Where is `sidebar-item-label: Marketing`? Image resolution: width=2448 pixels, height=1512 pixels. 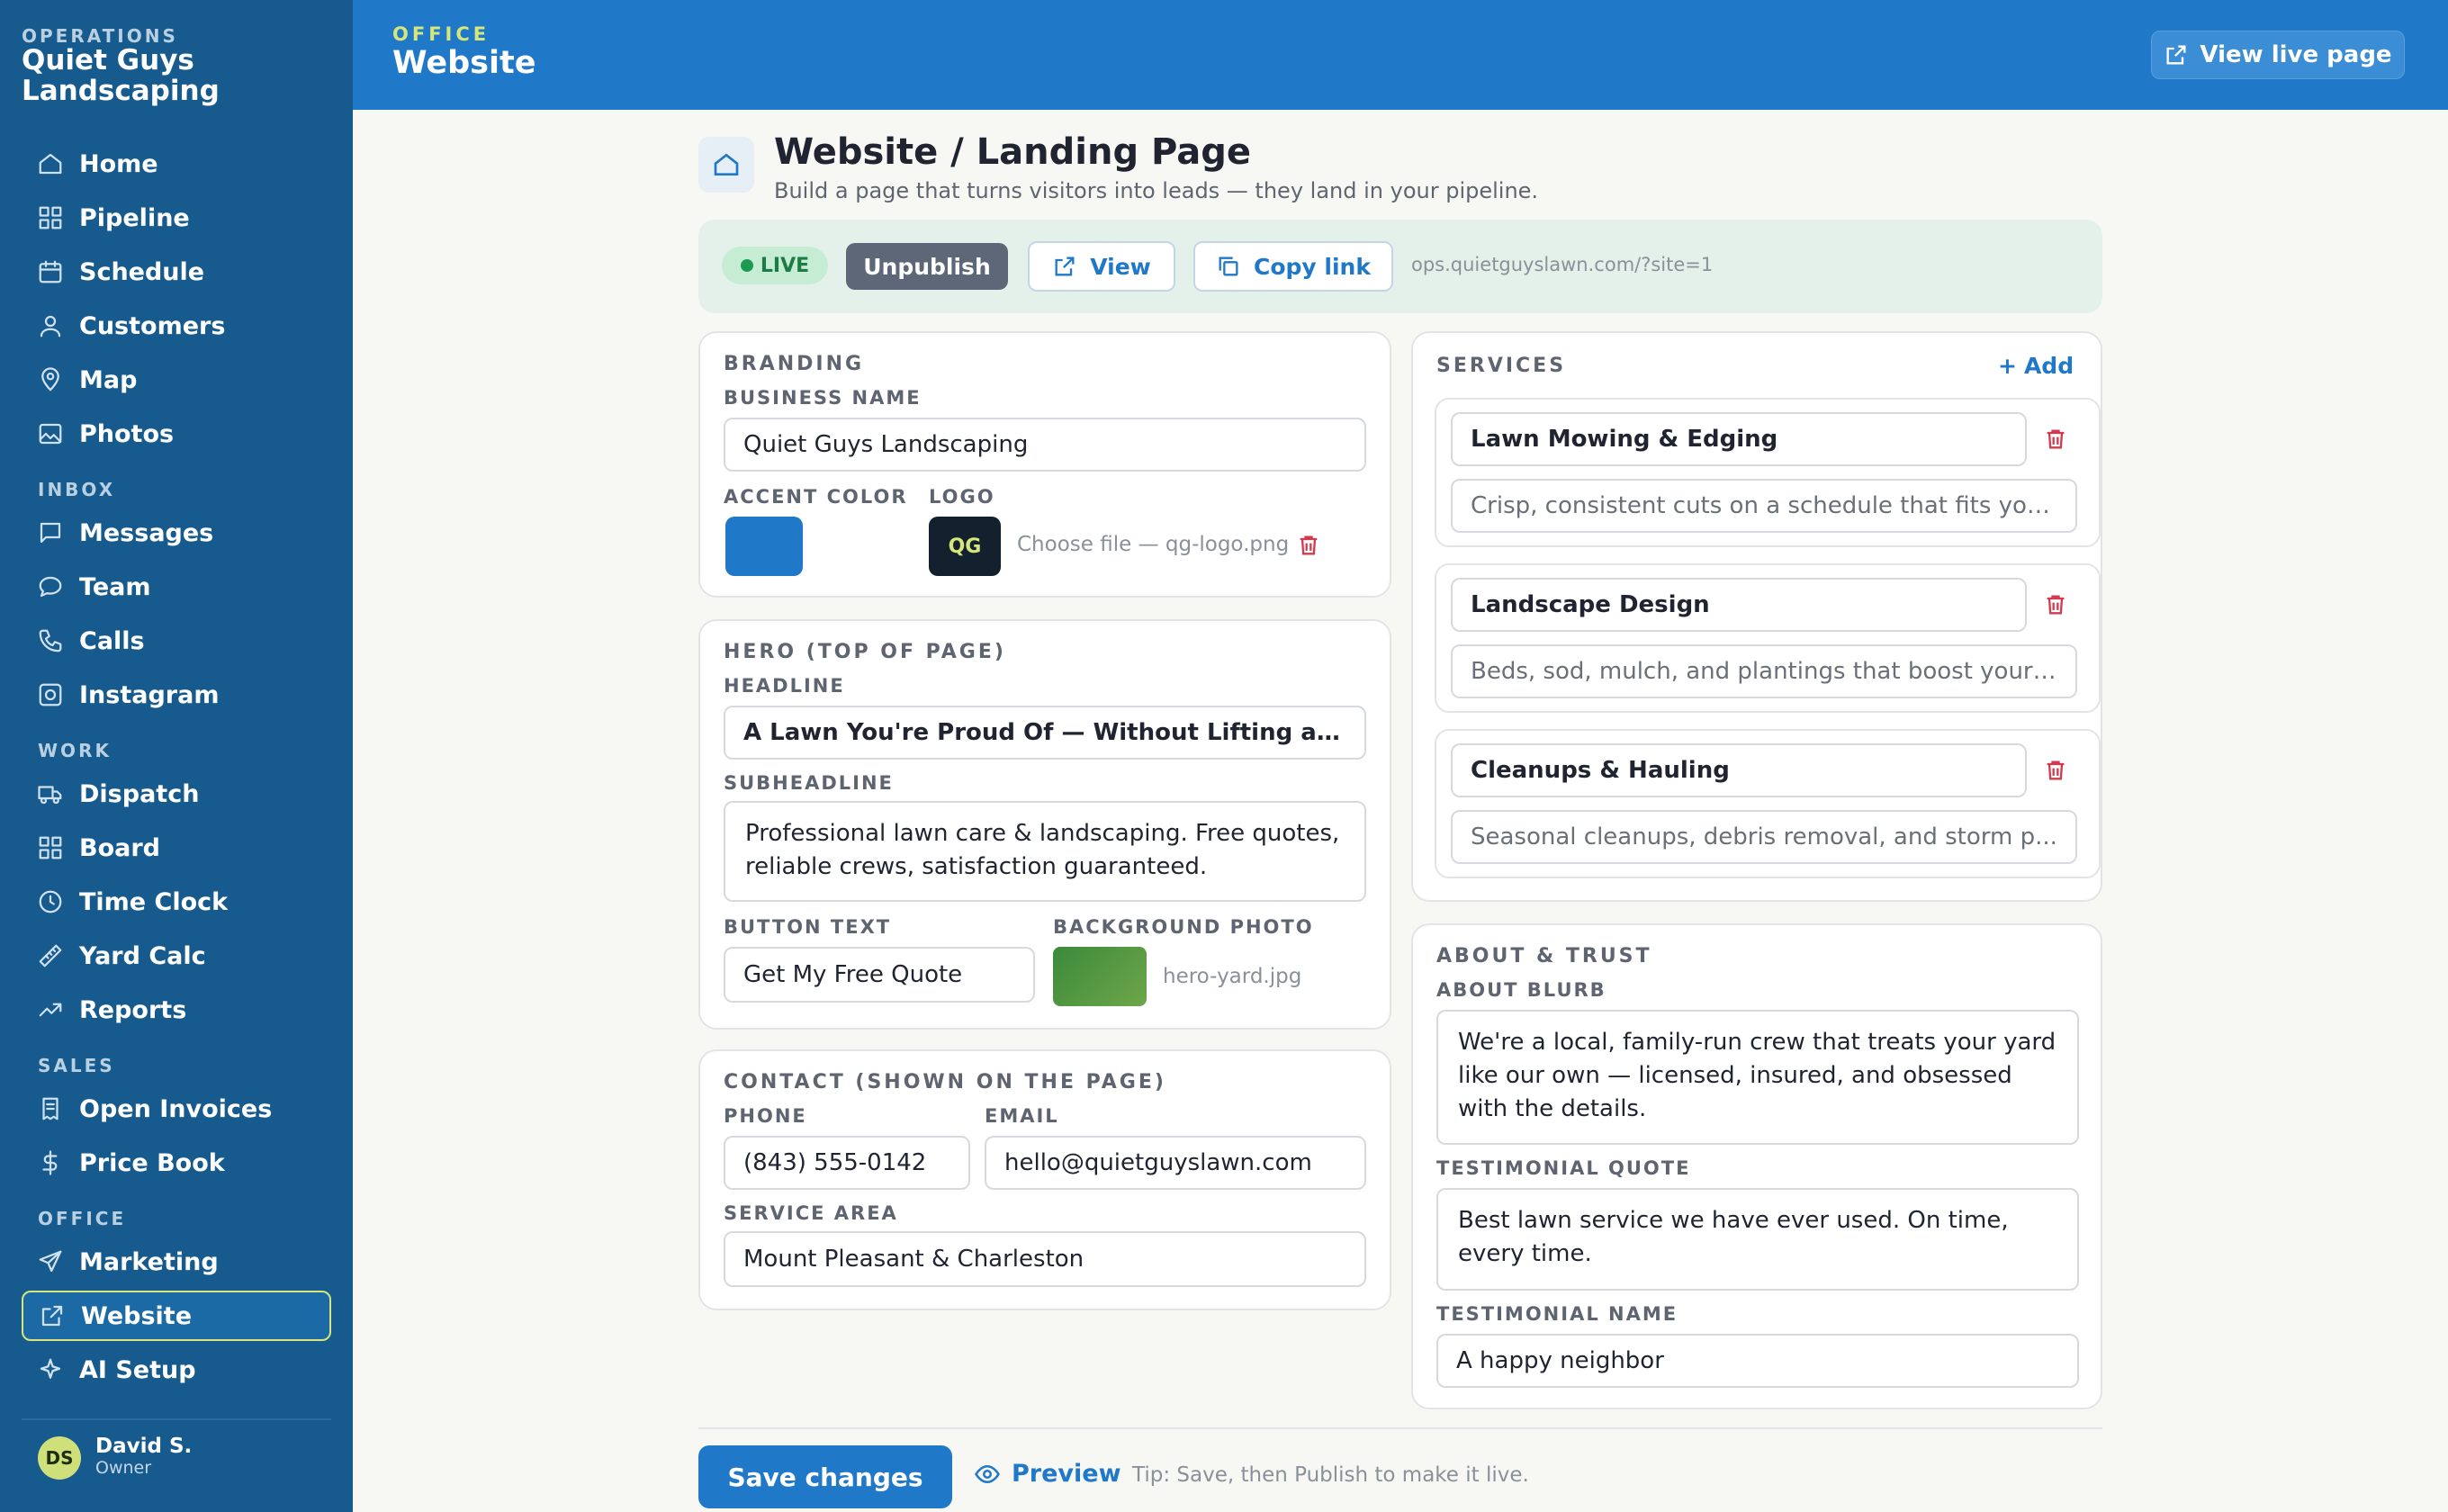
sidebar-item-label: Marketing is located at coordinates (149, 1261).